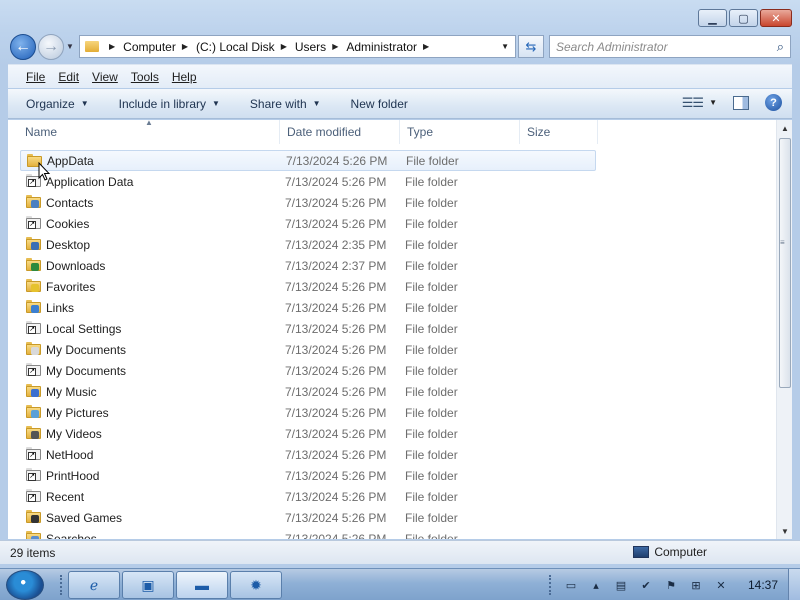  Describe the element at coordinates (308, 517) in the screenshot. I see `file-row: Saved Games 7/13/2024 5:26 PM File folder` at that location.